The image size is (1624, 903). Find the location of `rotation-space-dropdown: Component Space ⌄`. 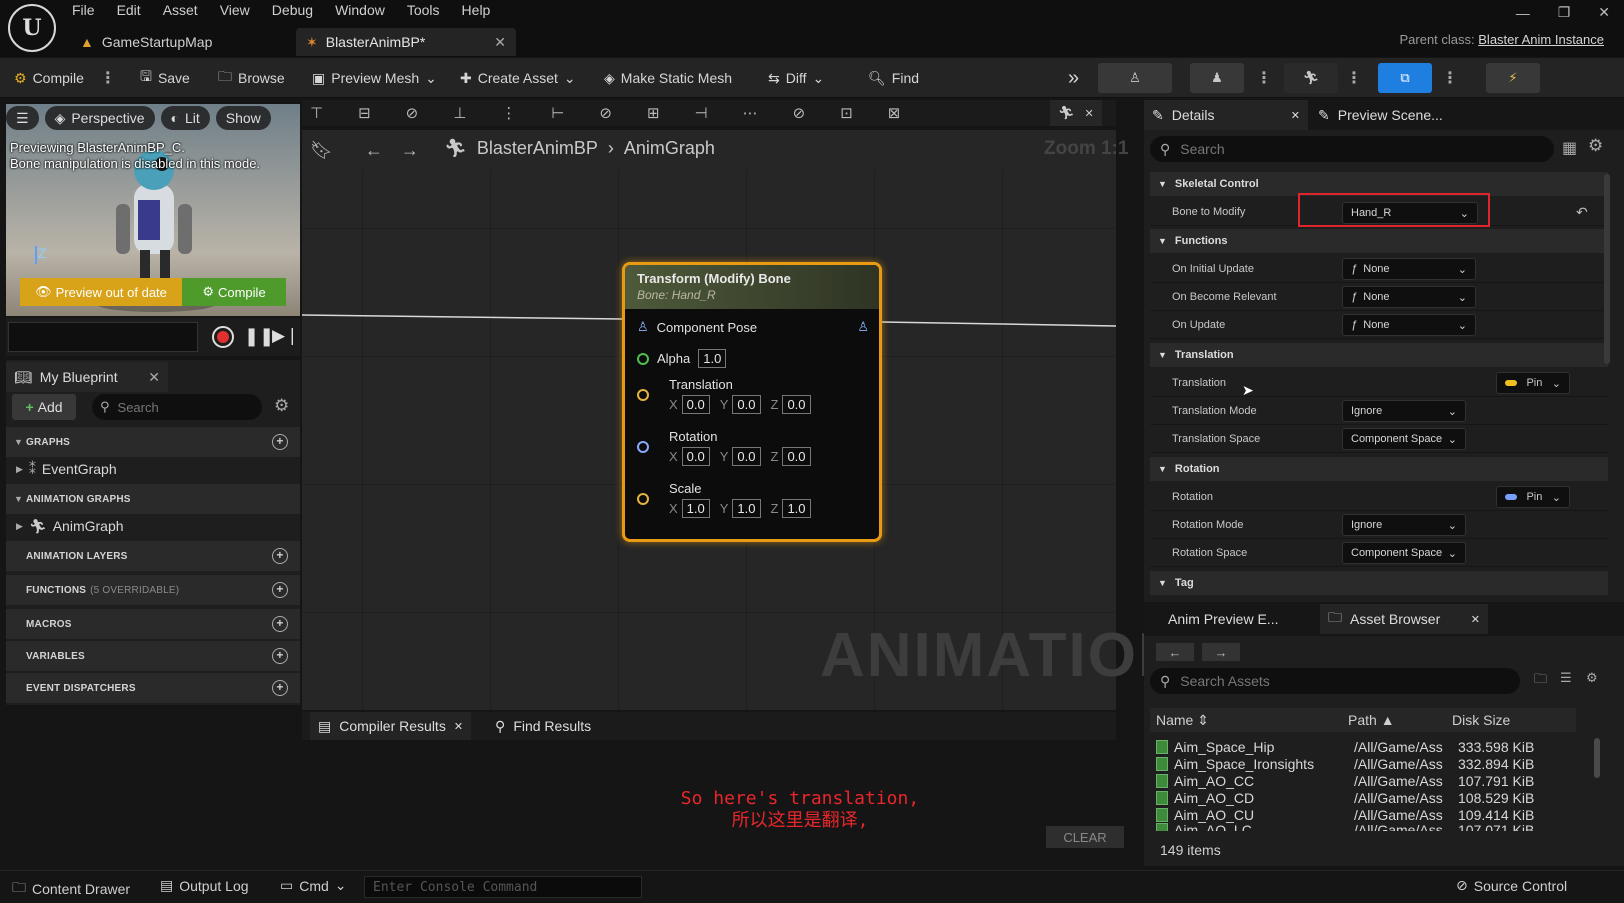

rotation-space-dropdown: Component Space ⌄ is located at coordinates (1404, 553).